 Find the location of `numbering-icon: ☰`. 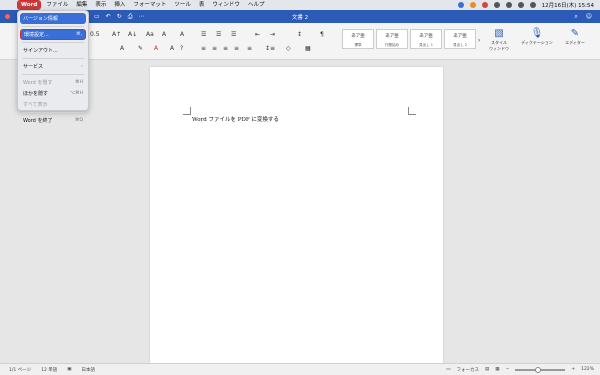

numbering-icon: ☰ is located at coordinates (218, 34).